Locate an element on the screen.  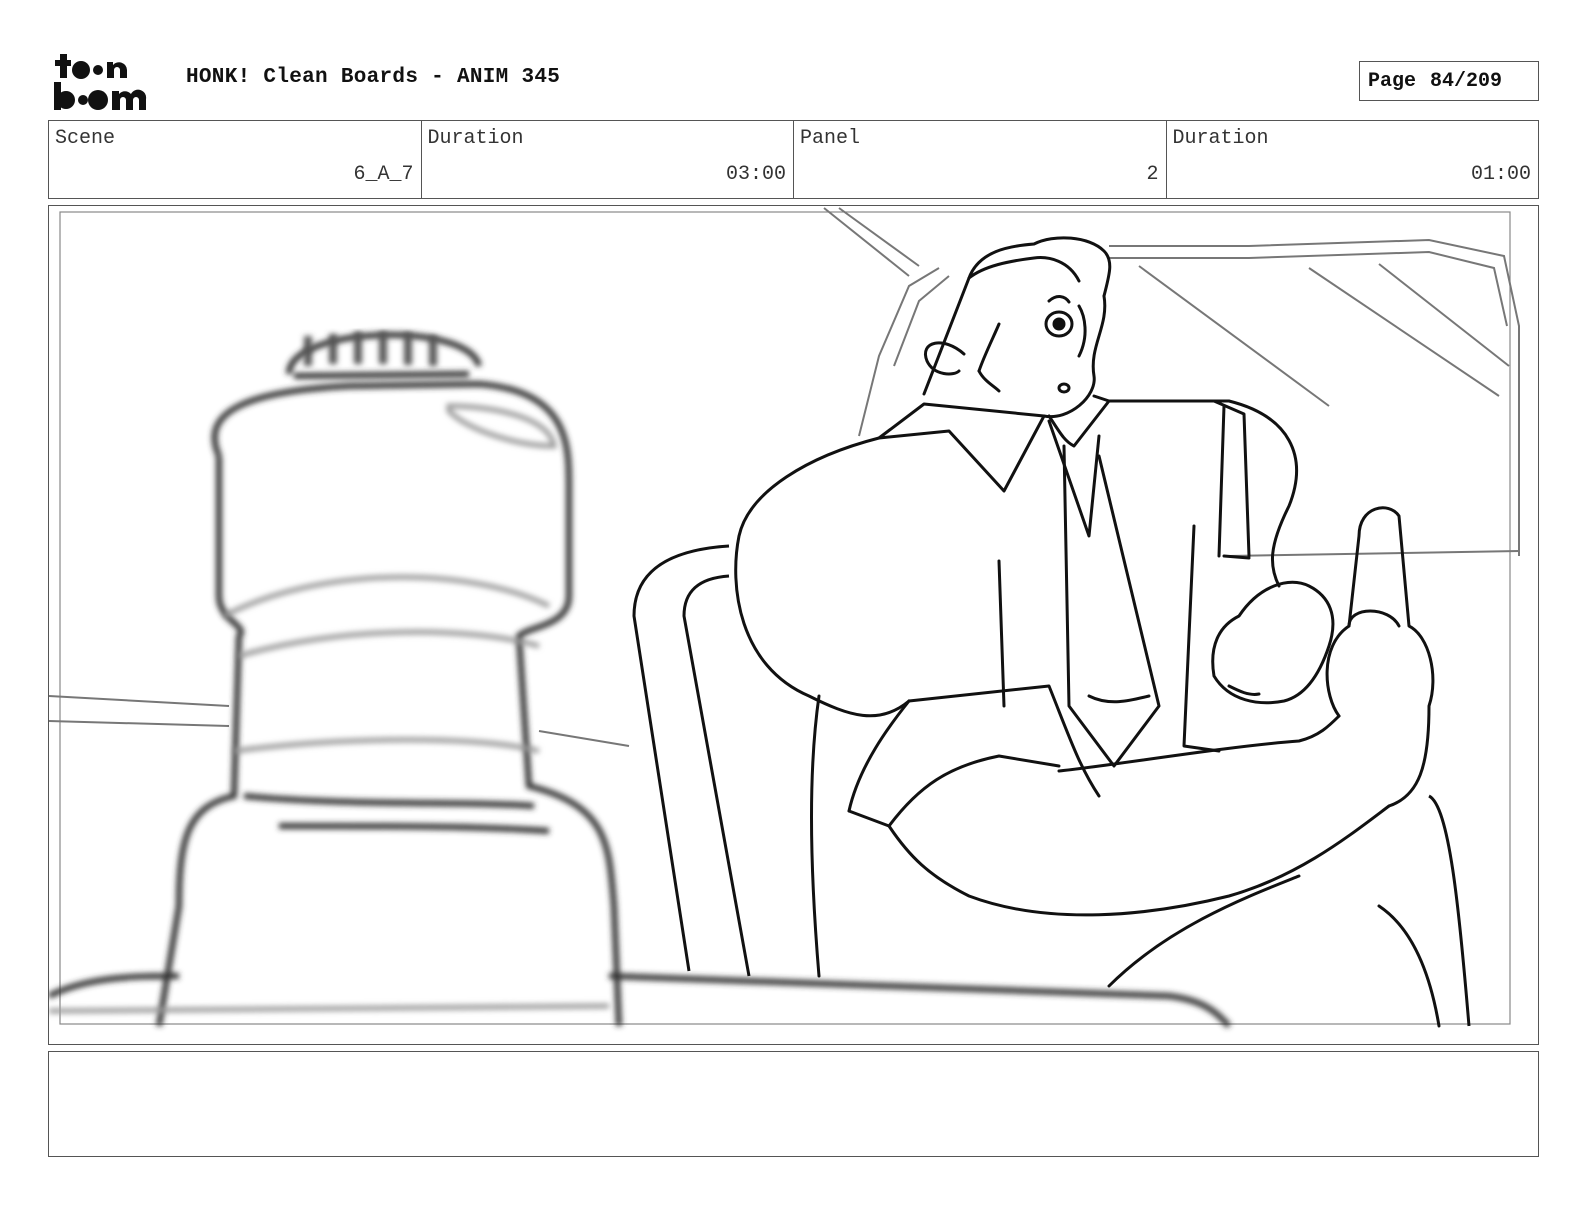
panel-cell: Panel 2 is located at coordinates (979, 159).